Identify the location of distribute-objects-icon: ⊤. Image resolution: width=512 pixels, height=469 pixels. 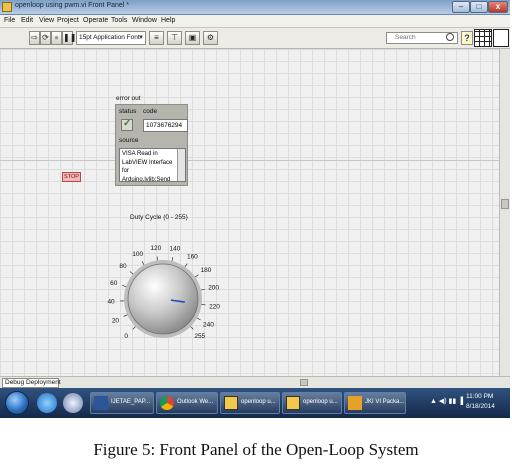
(174, 38).